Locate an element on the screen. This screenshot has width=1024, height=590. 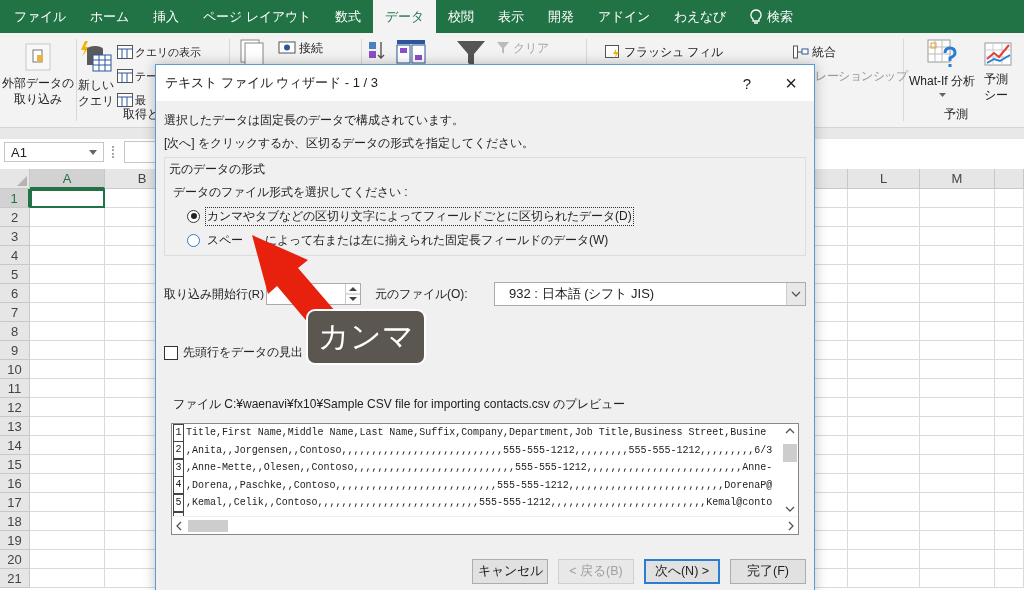
caption-callout: カンマ is located at coordinates (366, 337).